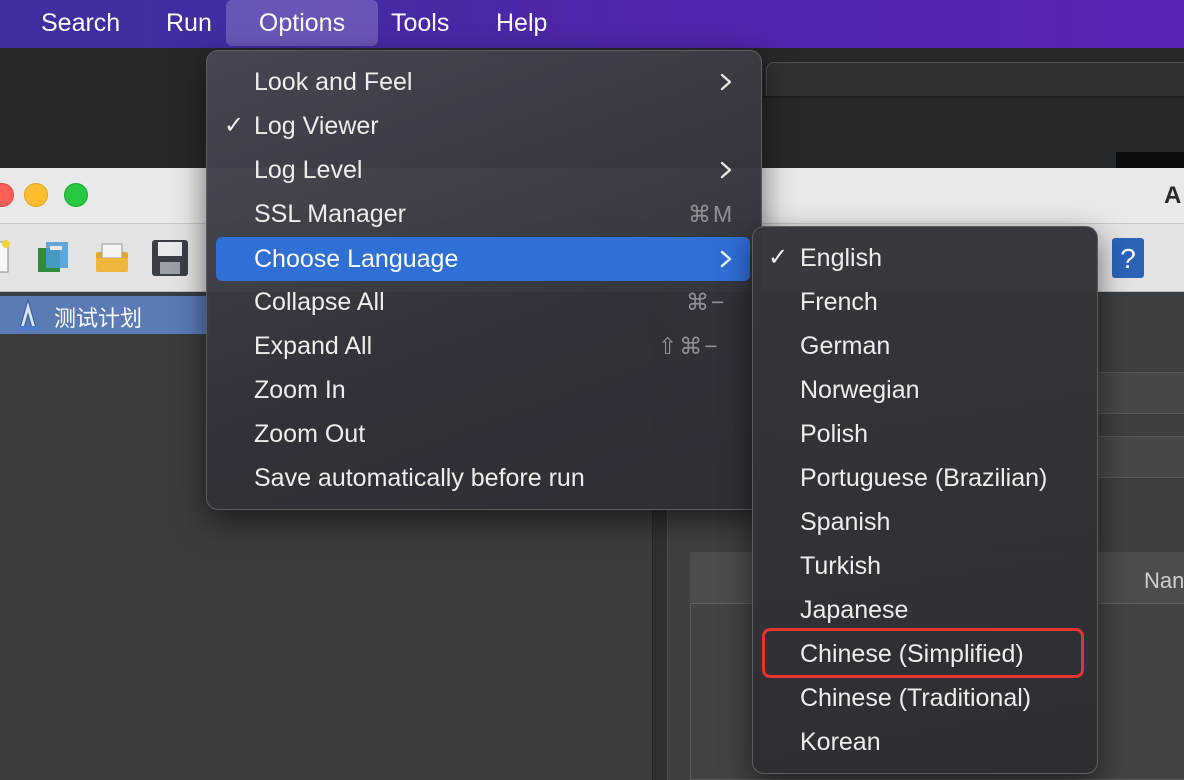  I want to click on language-item-label: German, so click(845, 346).